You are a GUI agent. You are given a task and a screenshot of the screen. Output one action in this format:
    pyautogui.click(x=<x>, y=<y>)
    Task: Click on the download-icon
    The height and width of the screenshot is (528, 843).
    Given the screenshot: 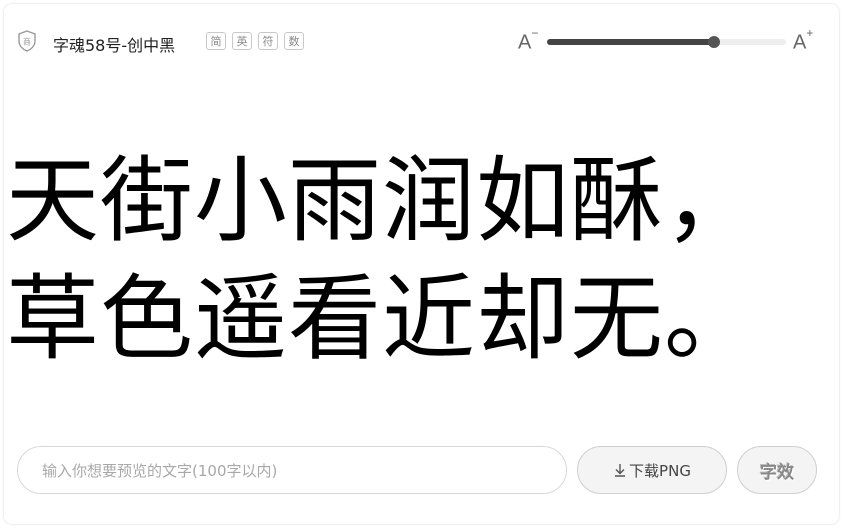 What is the action you would take?
    pyautogui.click(x=620, y=470)
    